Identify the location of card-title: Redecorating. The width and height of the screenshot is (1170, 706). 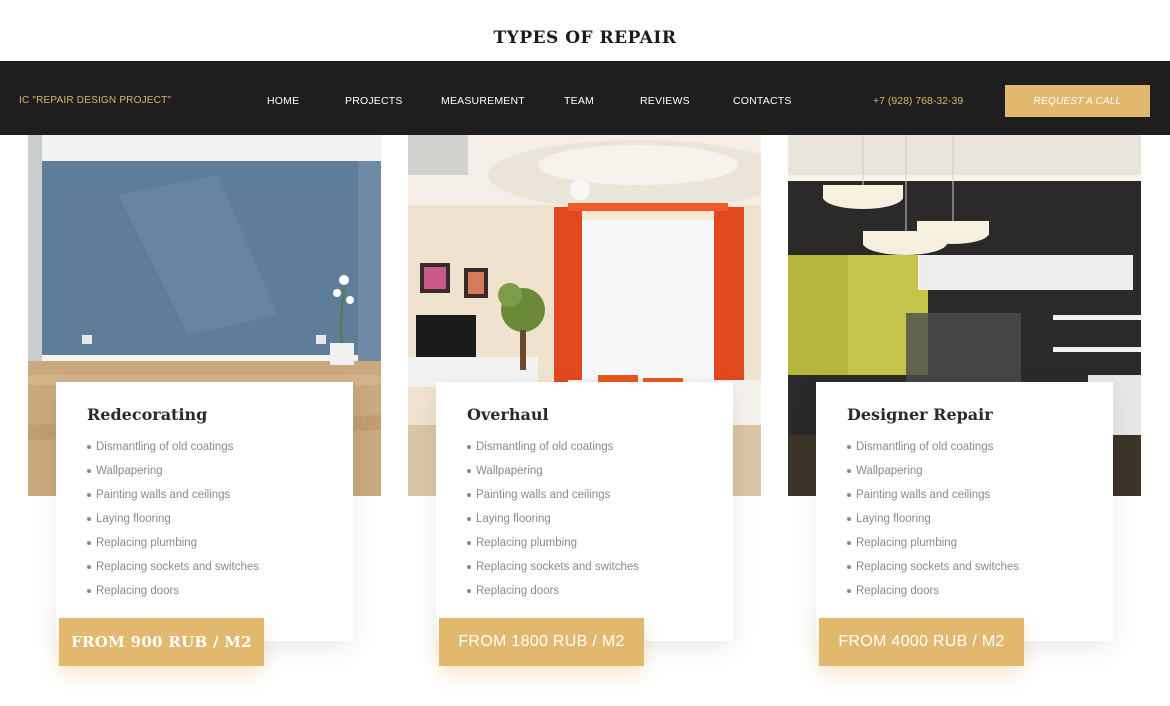
(147, 414).